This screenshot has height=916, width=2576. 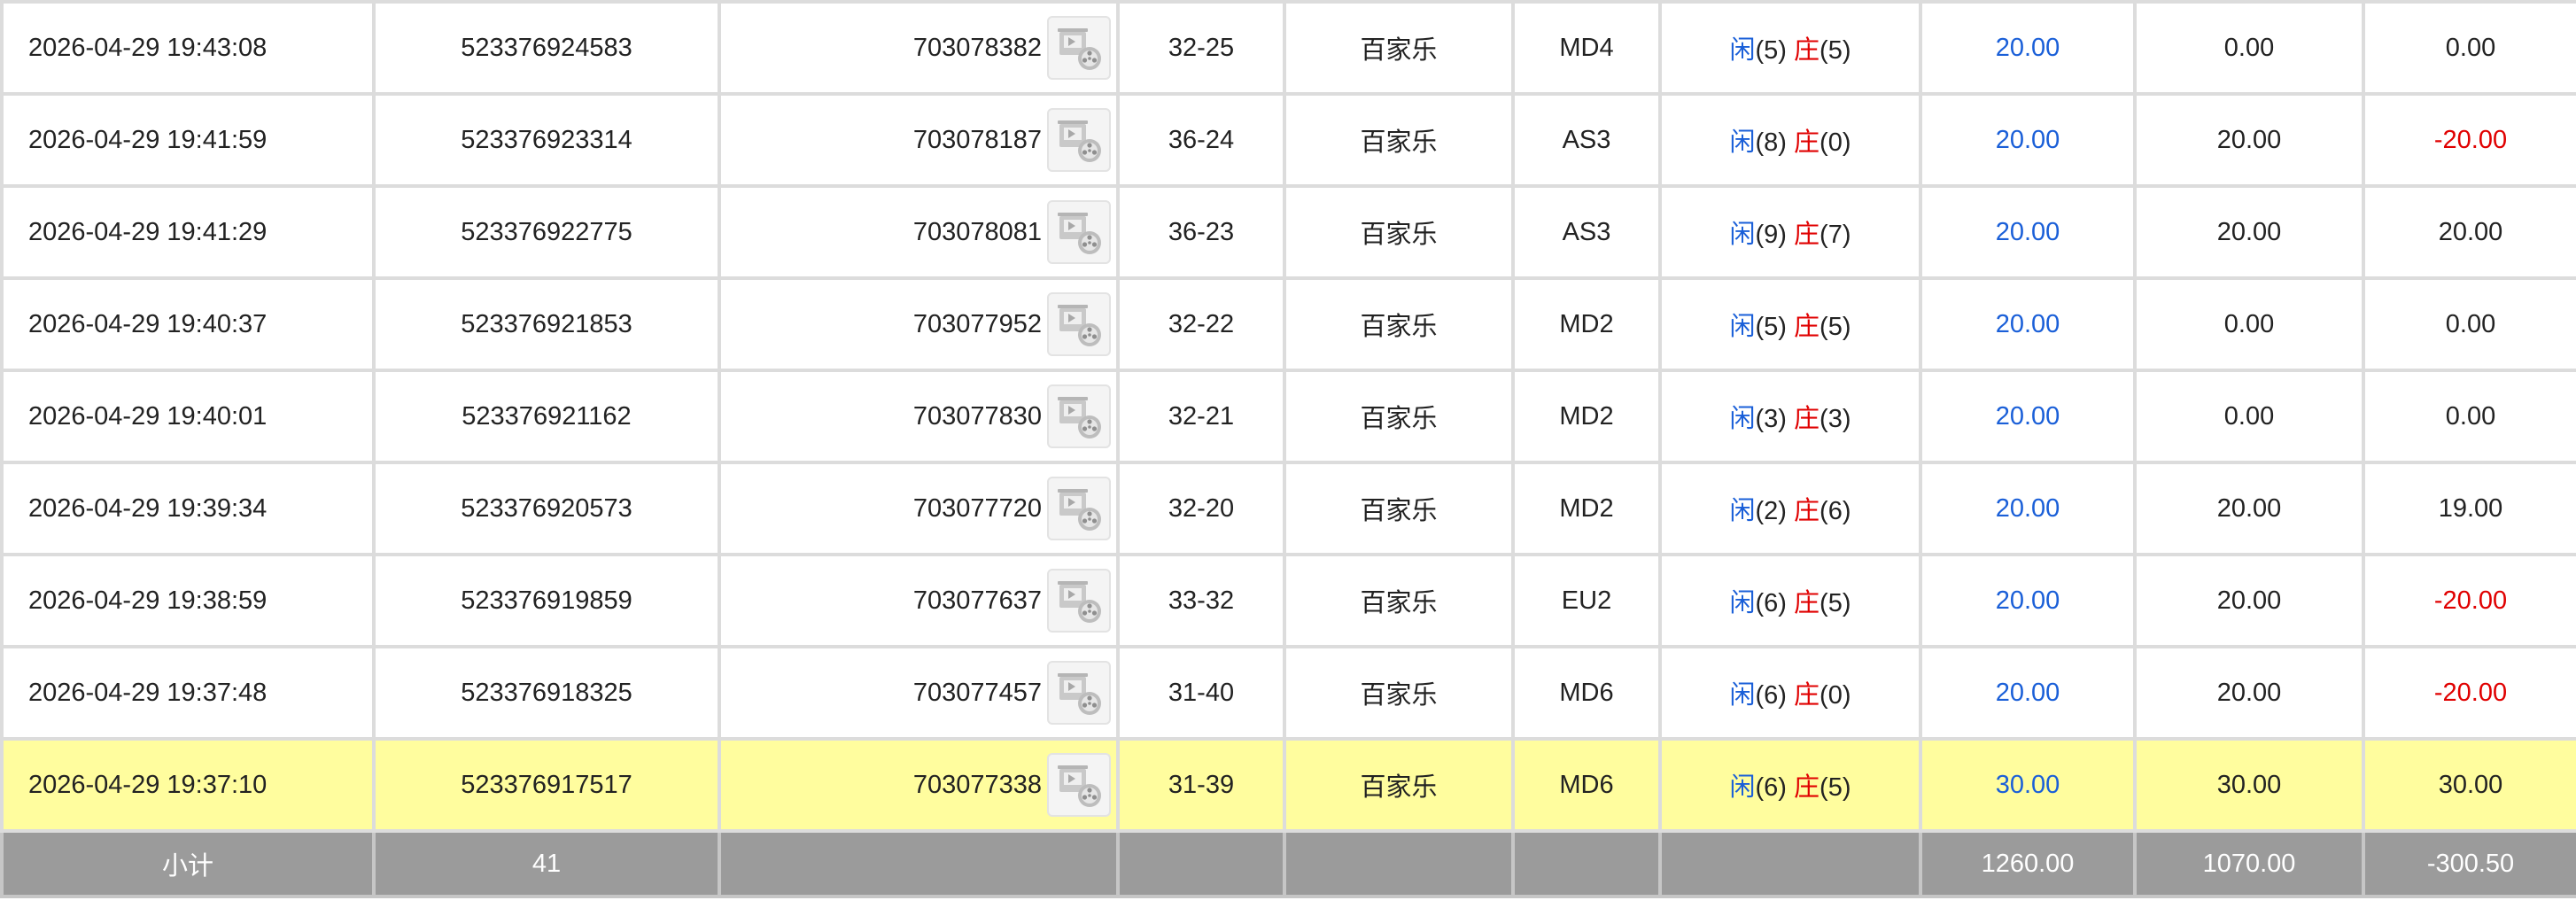 What do you see at coordinates (2469, 508) in the screenshot?
I see `payout-cell: 19.00` at bounding box center [2469, 508].